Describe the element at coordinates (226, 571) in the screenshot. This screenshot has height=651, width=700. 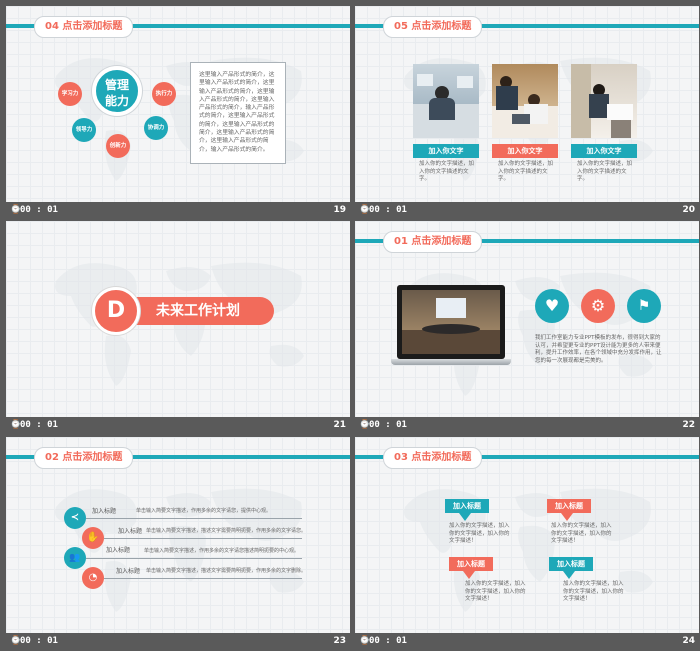
I see `row-4-text: 单击输入简要文字描述，描述文字需要简明扼要，作用多余的文字删除。` at that location.